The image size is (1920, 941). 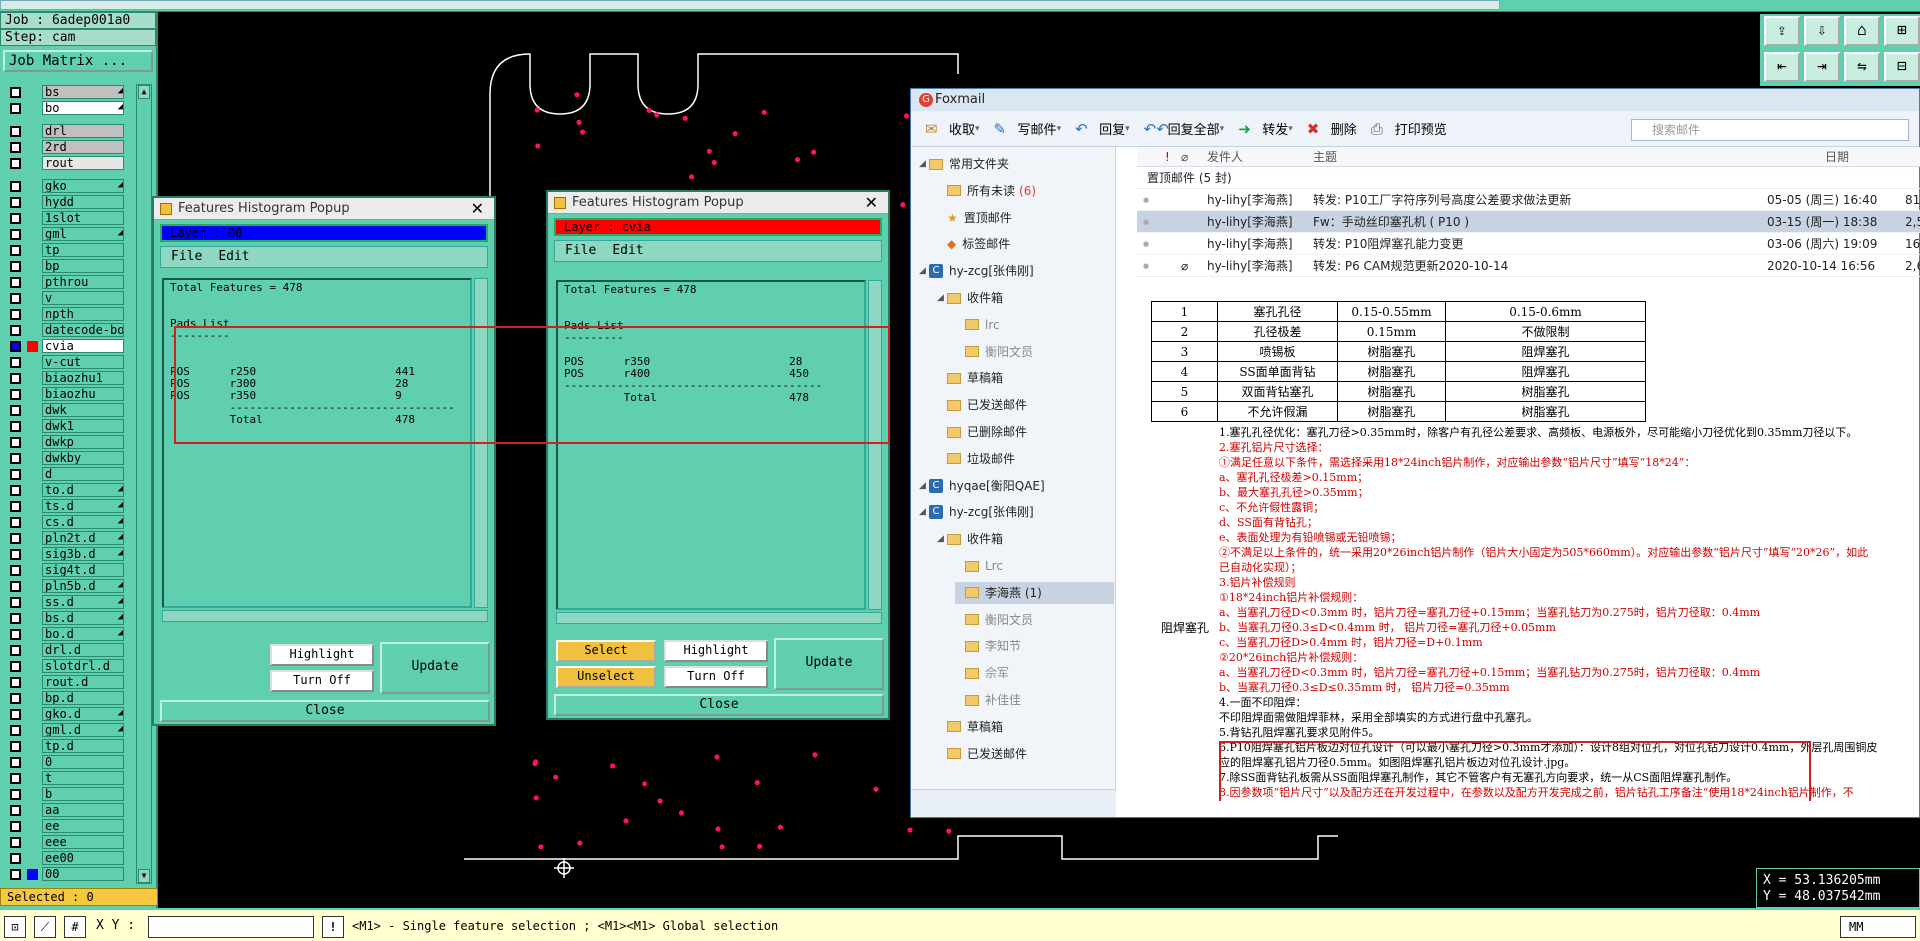 What do you see at coordinates (1146, 200) in the screenshot?
I see `read-status-icon: ●` at bounding box center [1146, 200].